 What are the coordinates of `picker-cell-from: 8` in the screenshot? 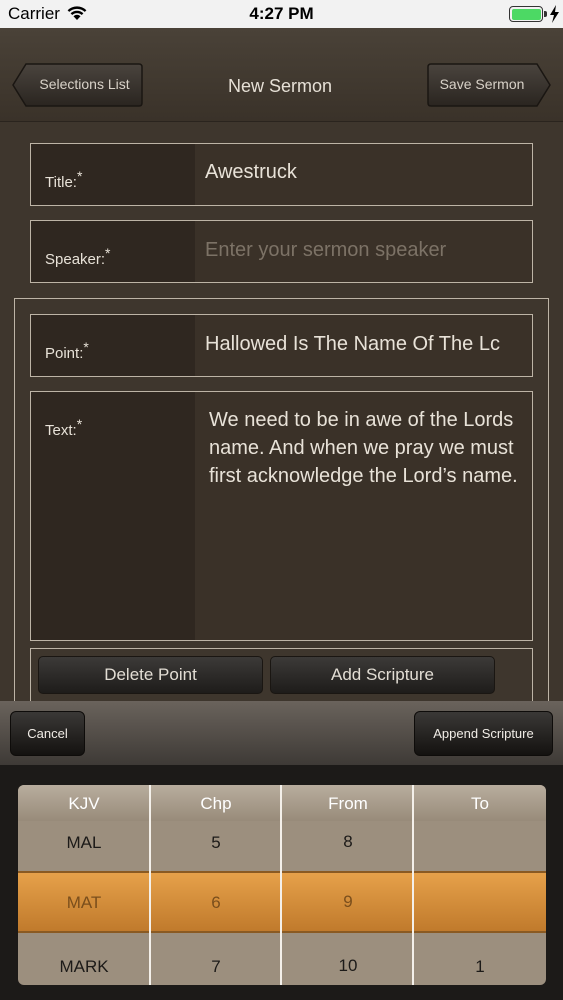 It's located at (348, 842).